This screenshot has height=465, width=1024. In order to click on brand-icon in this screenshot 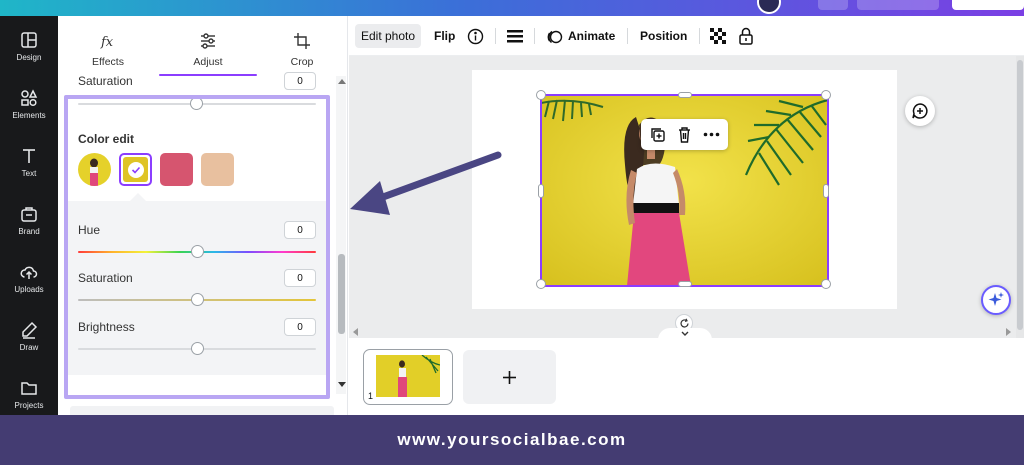, I will do `click(29, 214)`.